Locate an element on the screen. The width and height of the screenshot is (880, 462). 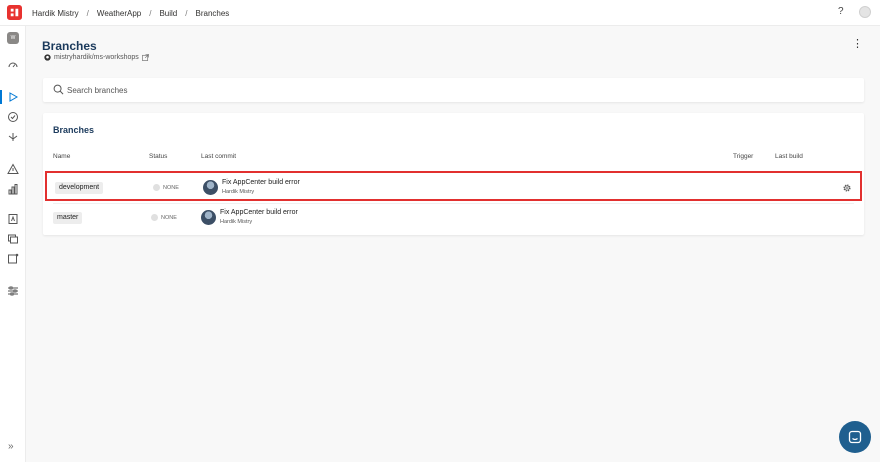
auth-icon is located at coordinates (13, 259).